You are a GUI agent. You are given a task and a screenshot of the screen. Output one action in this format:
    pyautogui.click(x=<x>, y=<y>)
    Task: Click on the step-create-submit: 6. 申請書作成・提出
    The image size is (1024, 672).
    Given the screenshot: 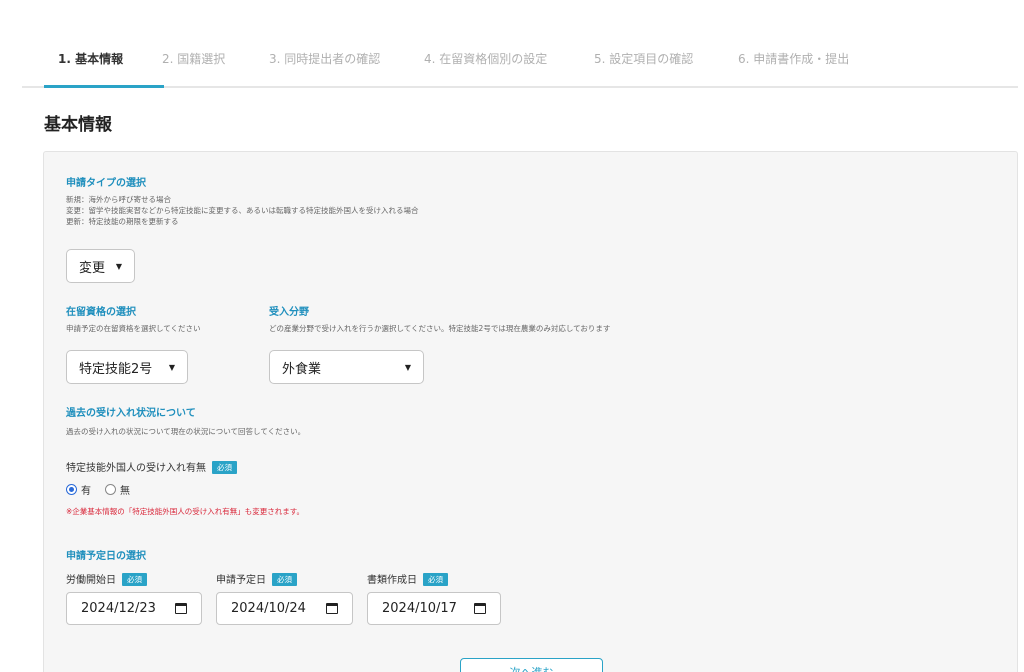 What is the action you would take?
    pyautogui.click(x=793, y=58)
    